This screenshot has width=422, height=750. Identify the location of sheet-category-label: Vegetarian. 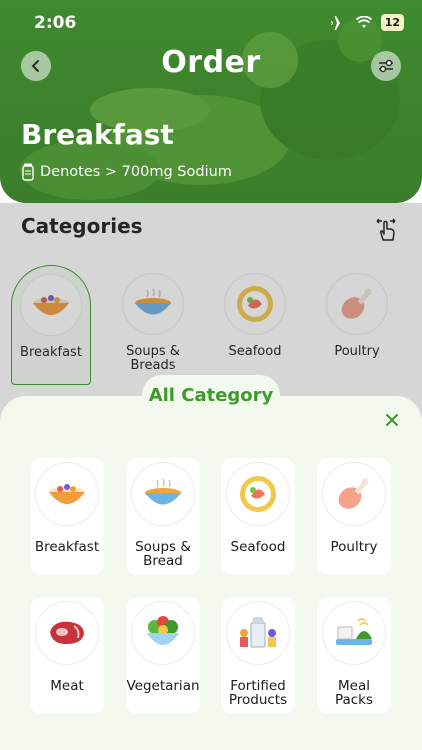
(163, 686).